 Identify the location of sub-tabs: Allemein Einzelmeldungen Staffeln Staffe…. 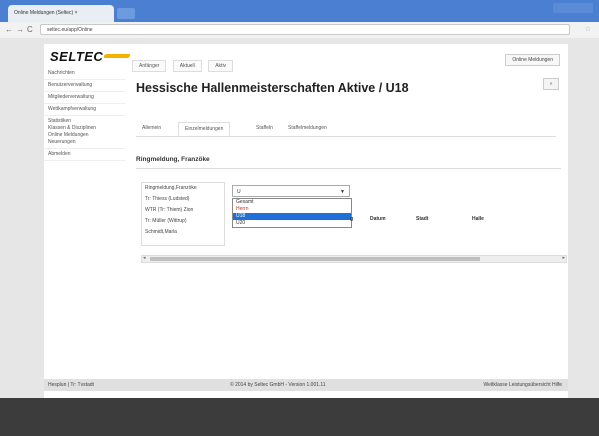
(346, 129).